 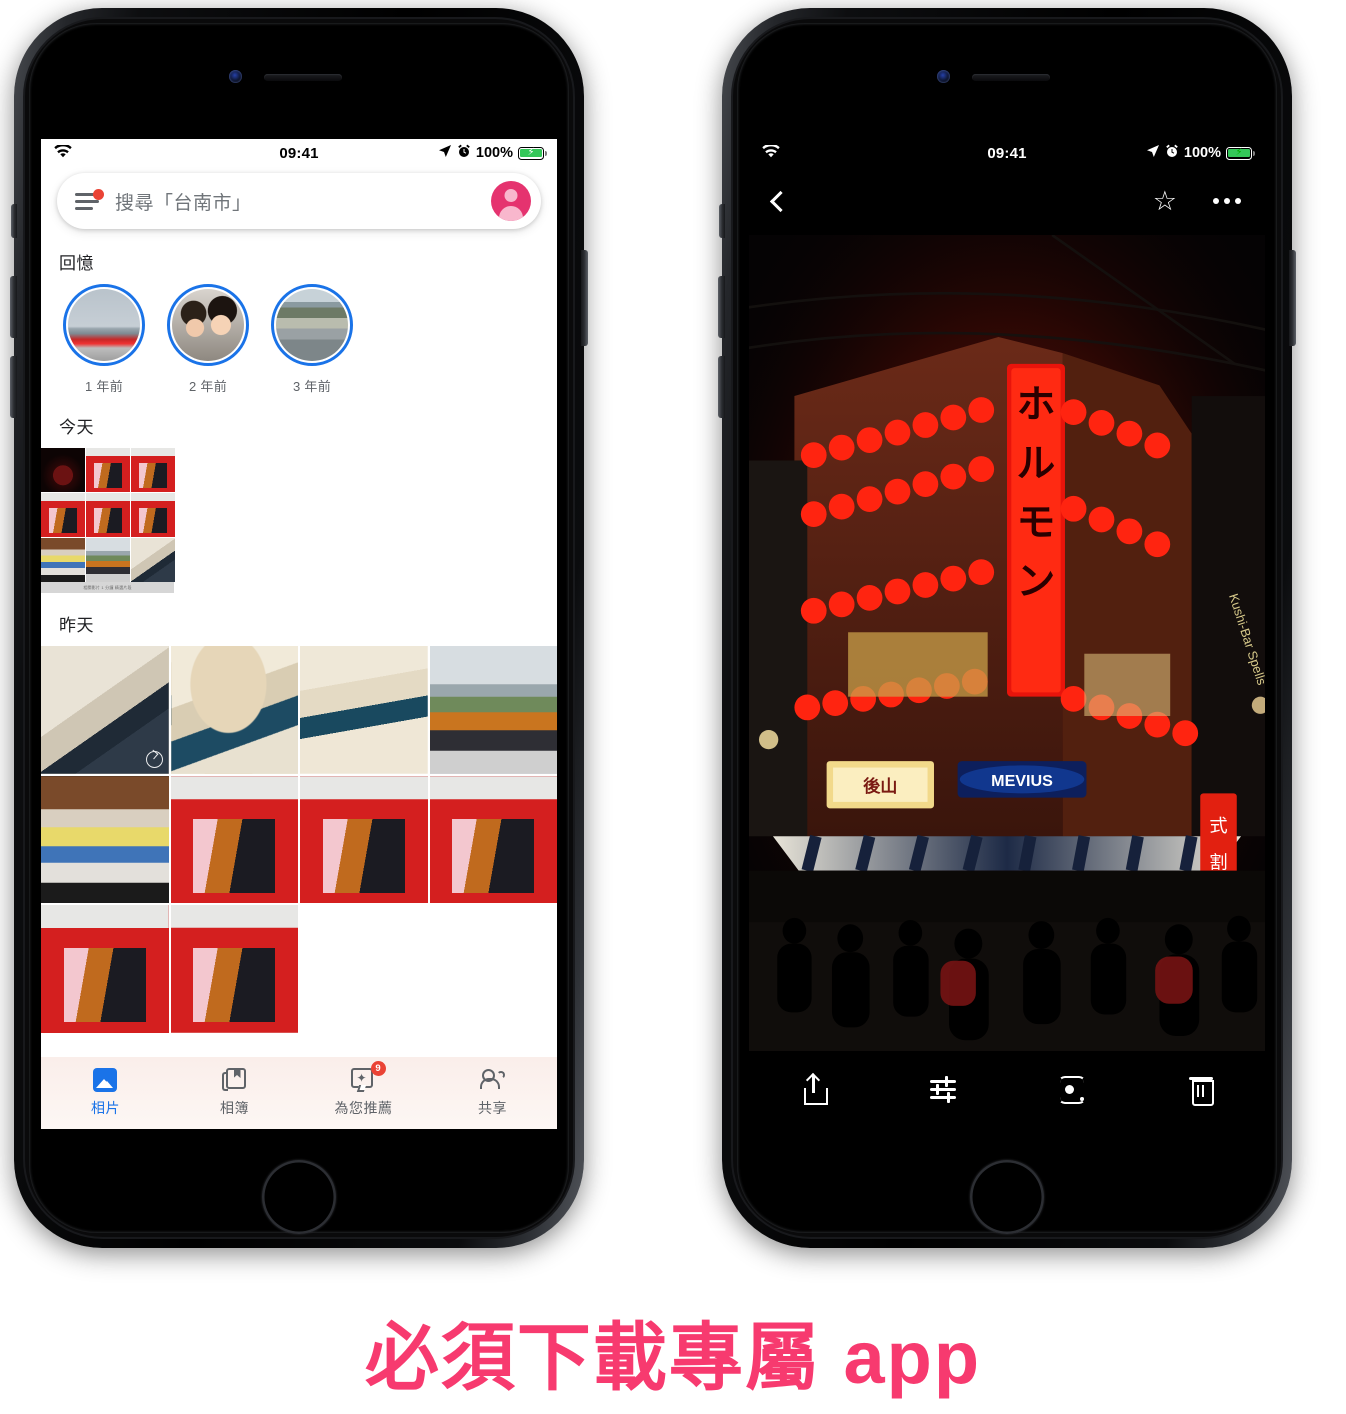 I want to click on memory-item: 1 年前, so click(x=104, y=339).